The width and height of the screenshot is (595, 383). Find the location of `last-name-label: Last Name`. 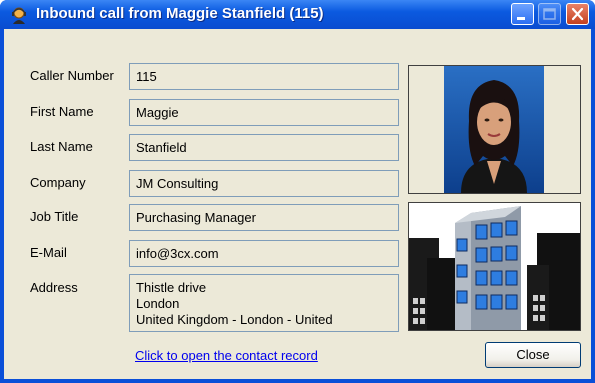

last-name-label: Last Name is located at coordinates (61, 146).